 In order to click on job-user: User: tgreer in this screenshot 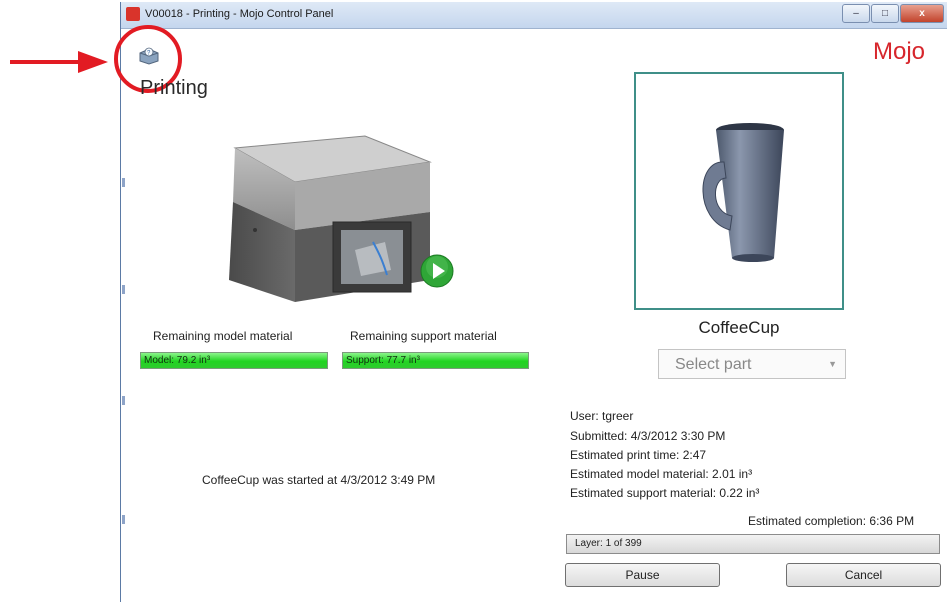, I will do `click(602, 416)`.